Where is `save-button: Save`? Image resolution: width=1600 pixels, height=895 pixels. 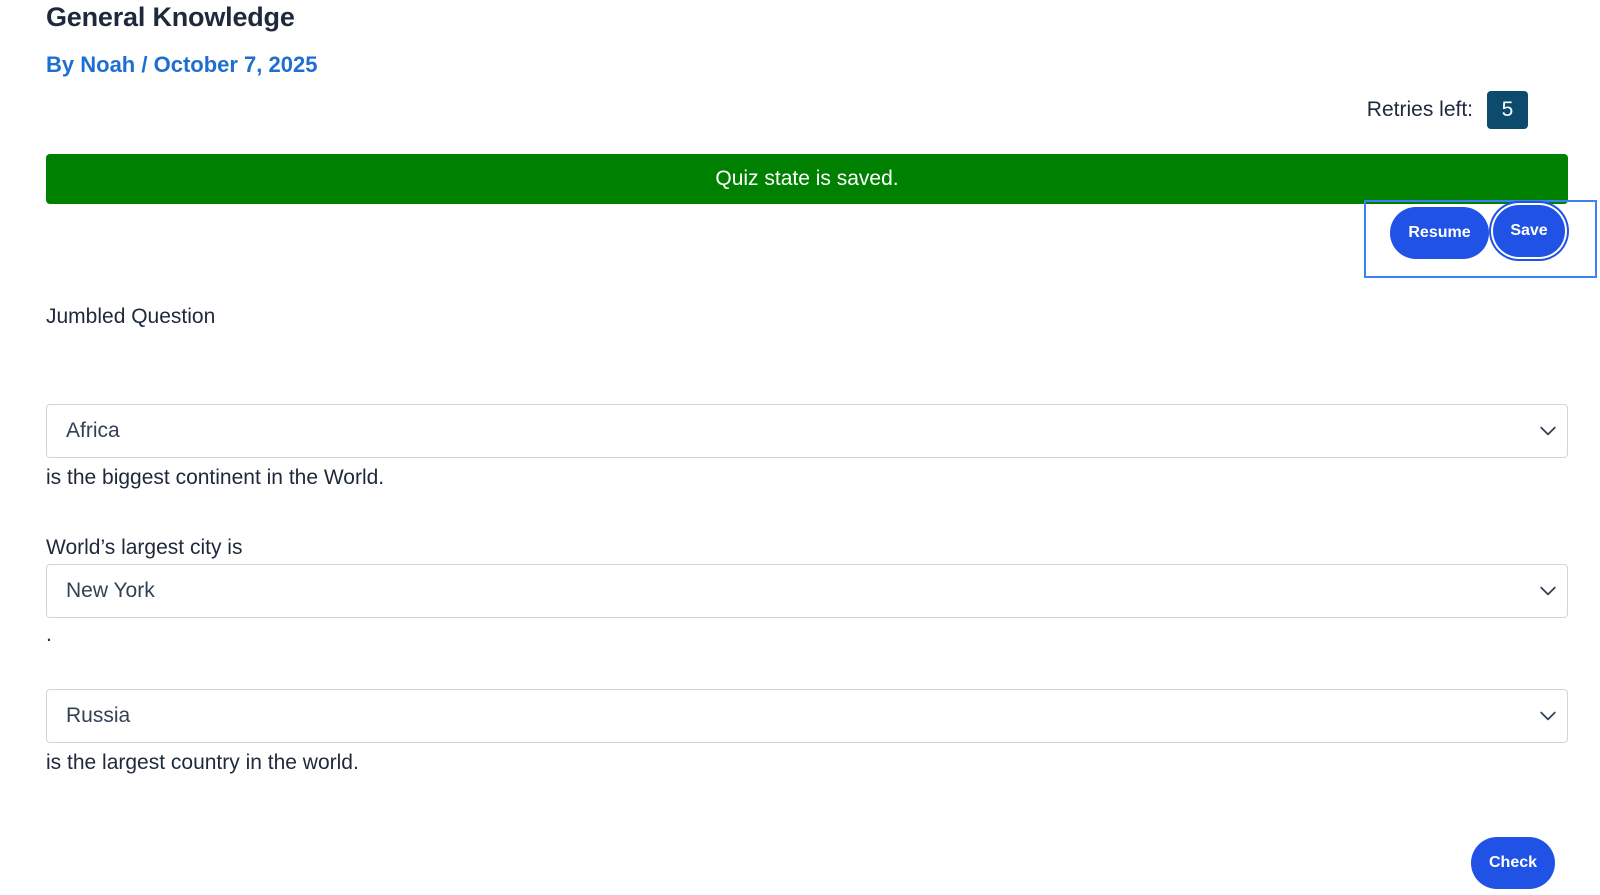 save-button: Save is located at coordinates (1529, 231).